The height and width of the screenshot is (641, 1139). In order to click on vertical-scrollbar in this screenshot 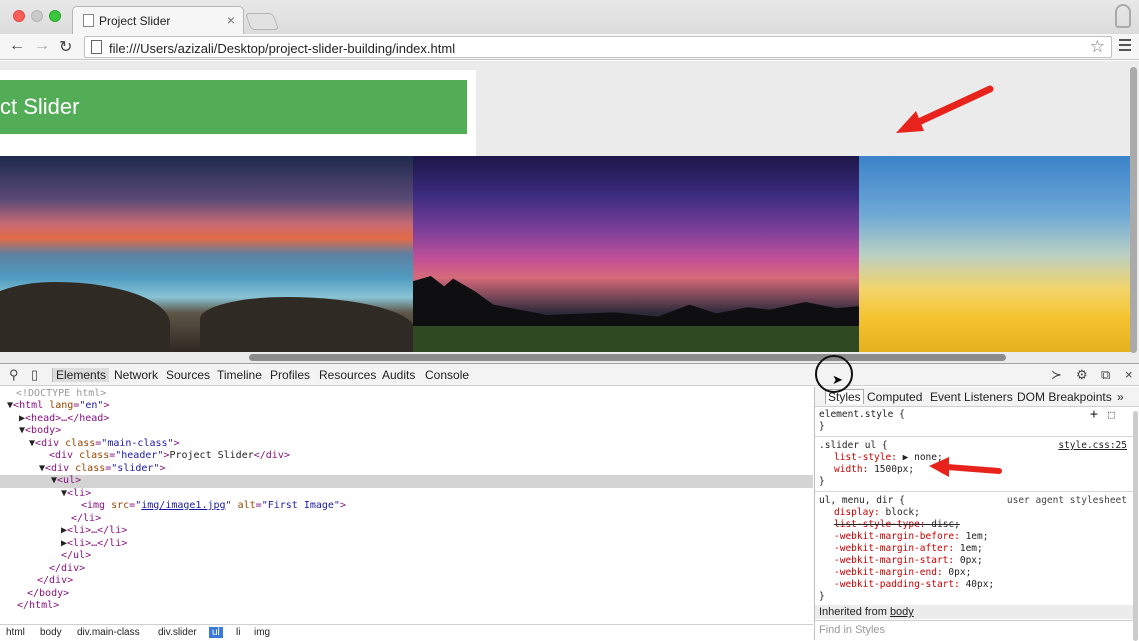, I will do `click(1133, 210)`.